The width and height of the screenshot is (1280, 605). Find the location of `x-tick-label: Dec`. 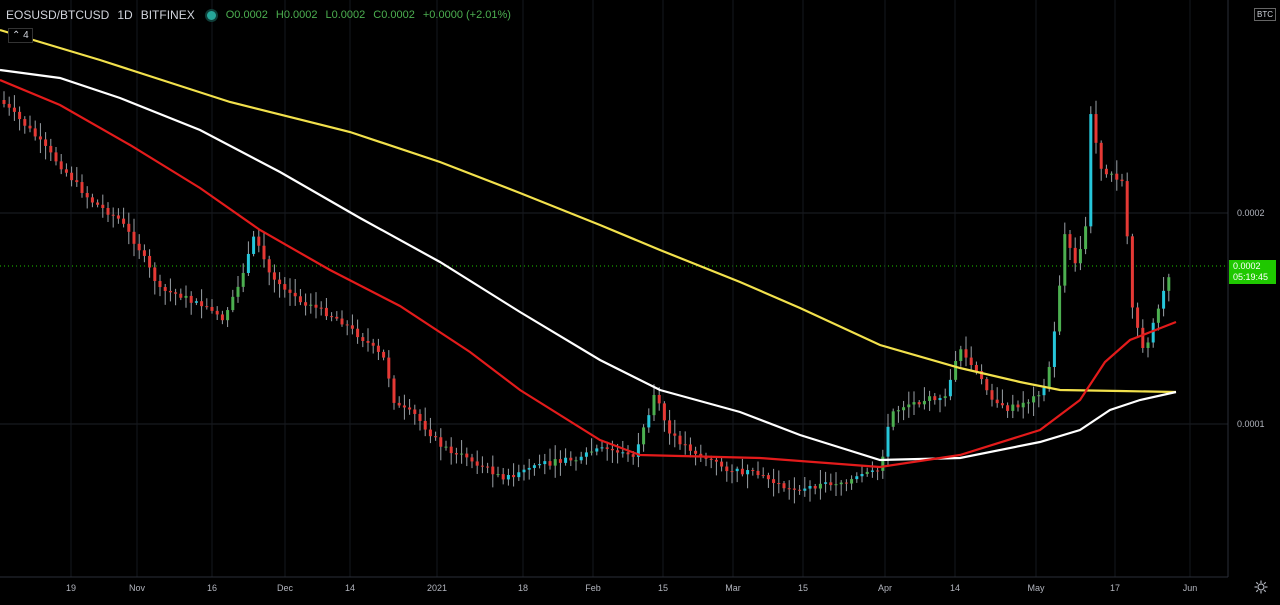

x-tick-label: Dec is located at coordinates (285, 588).